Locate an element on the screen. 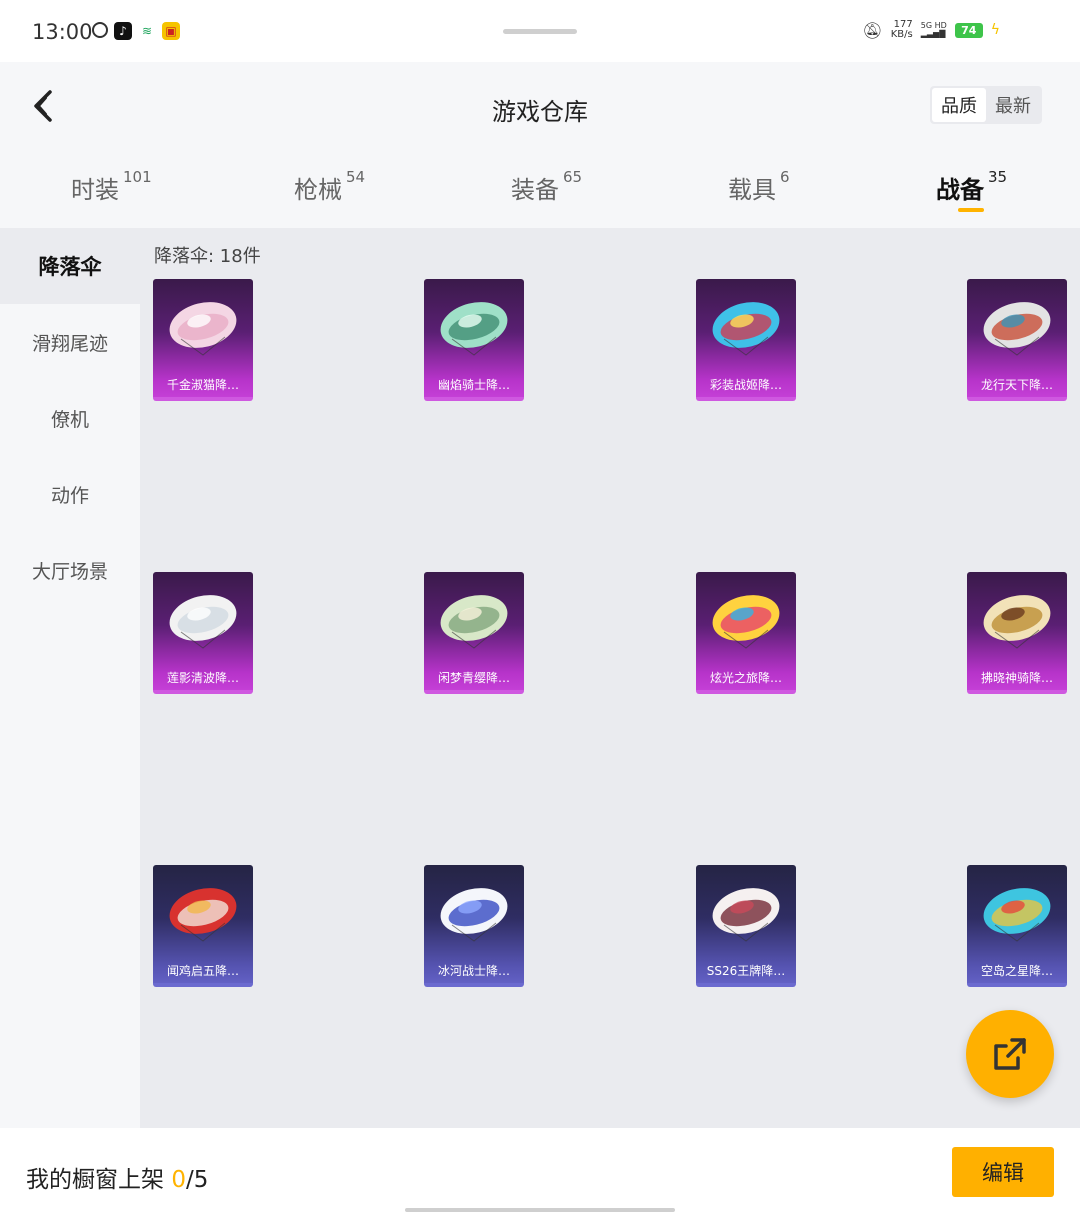  drag-handle is located at coordinates (540, 31).